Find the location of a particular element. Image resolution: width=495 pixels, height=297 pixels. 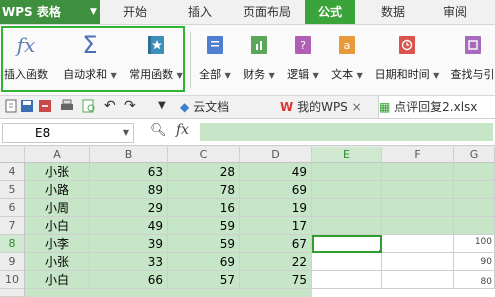

column-header-a: A is located at coordinates (57, 155).